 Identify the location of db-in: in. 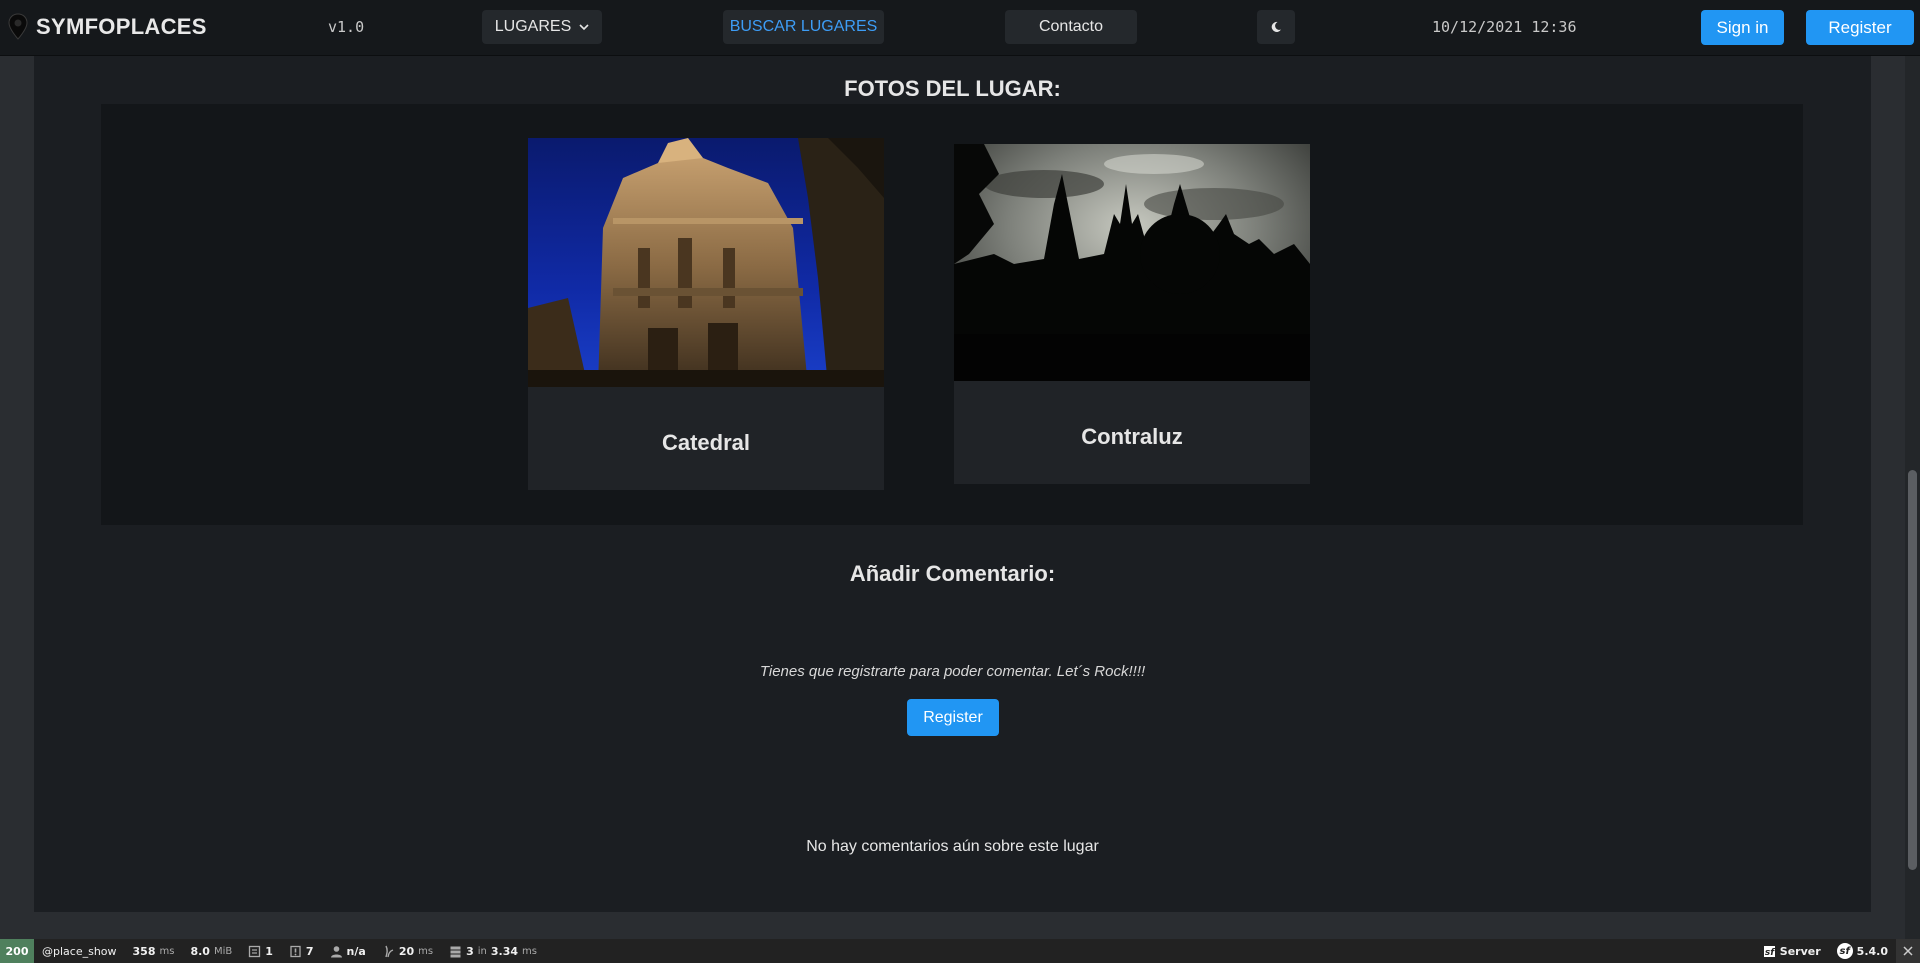
(482, 951).